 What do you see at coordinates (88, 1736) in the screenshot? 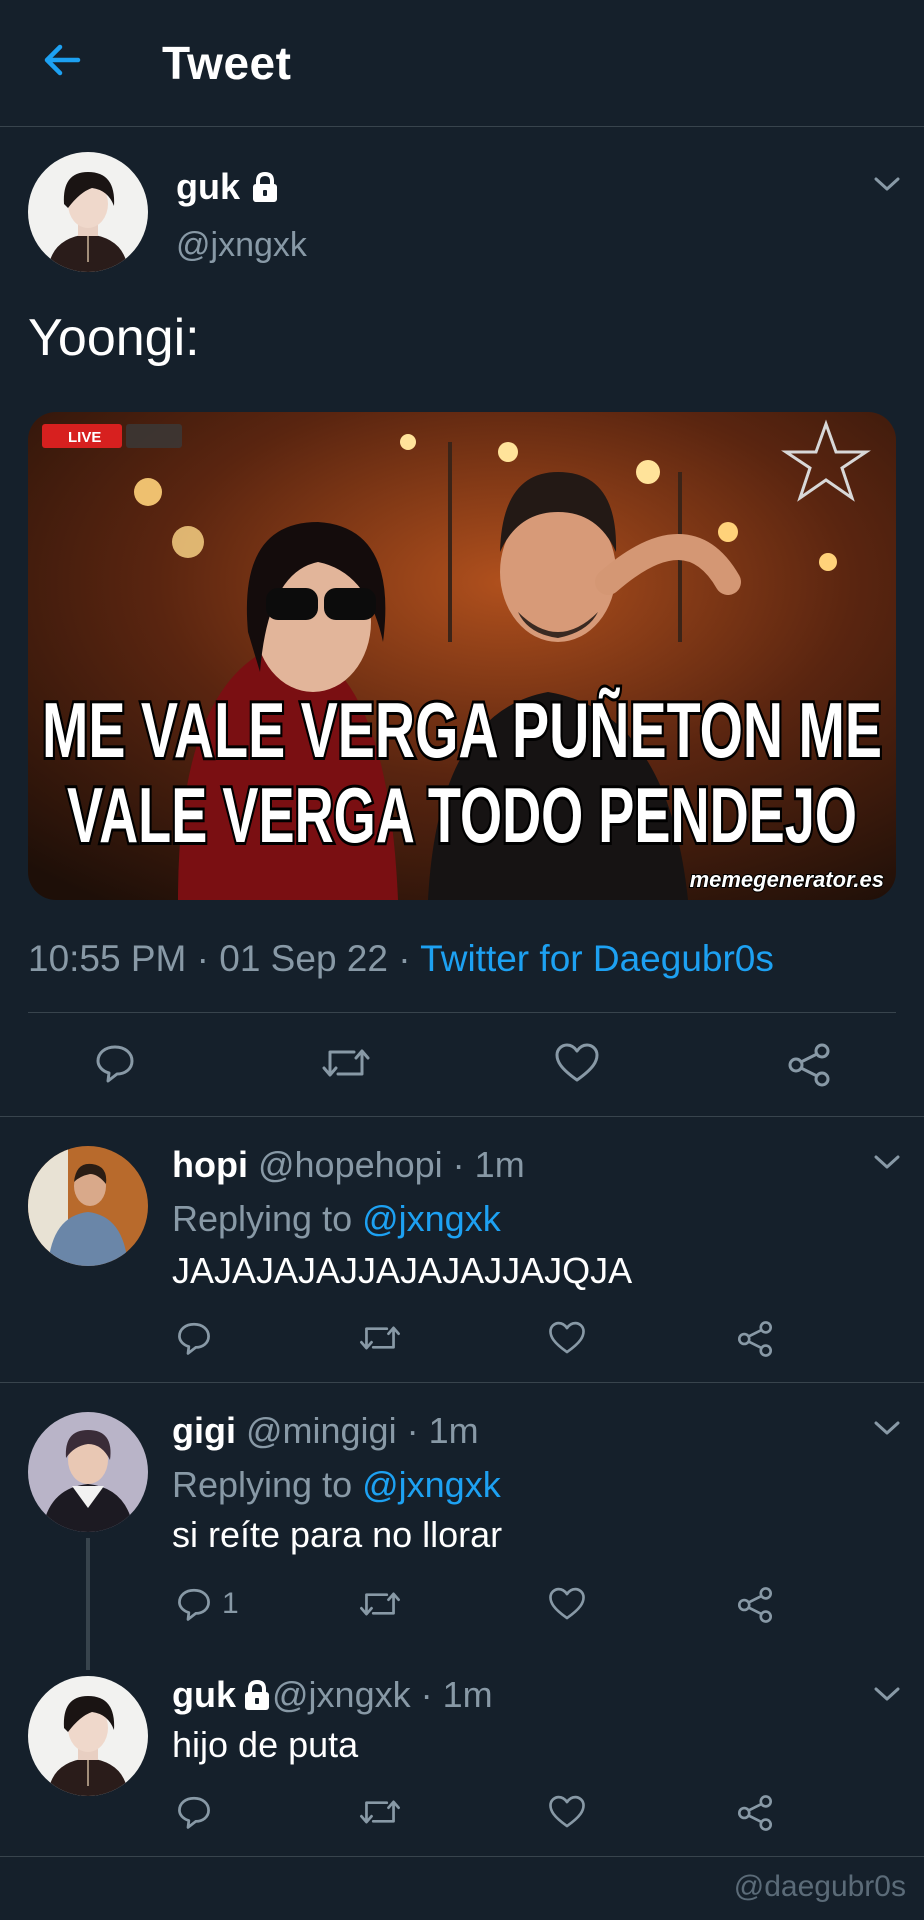
I see `reply-avatar-guk` at bounding box center [88, 1736].